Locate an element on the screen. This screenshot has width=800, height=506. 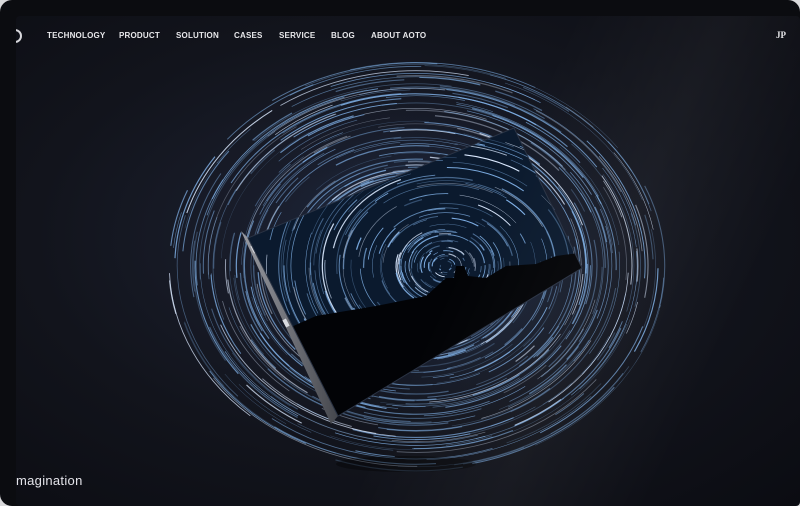
nav-service: SERVICE is located at coordinates (297, 35).